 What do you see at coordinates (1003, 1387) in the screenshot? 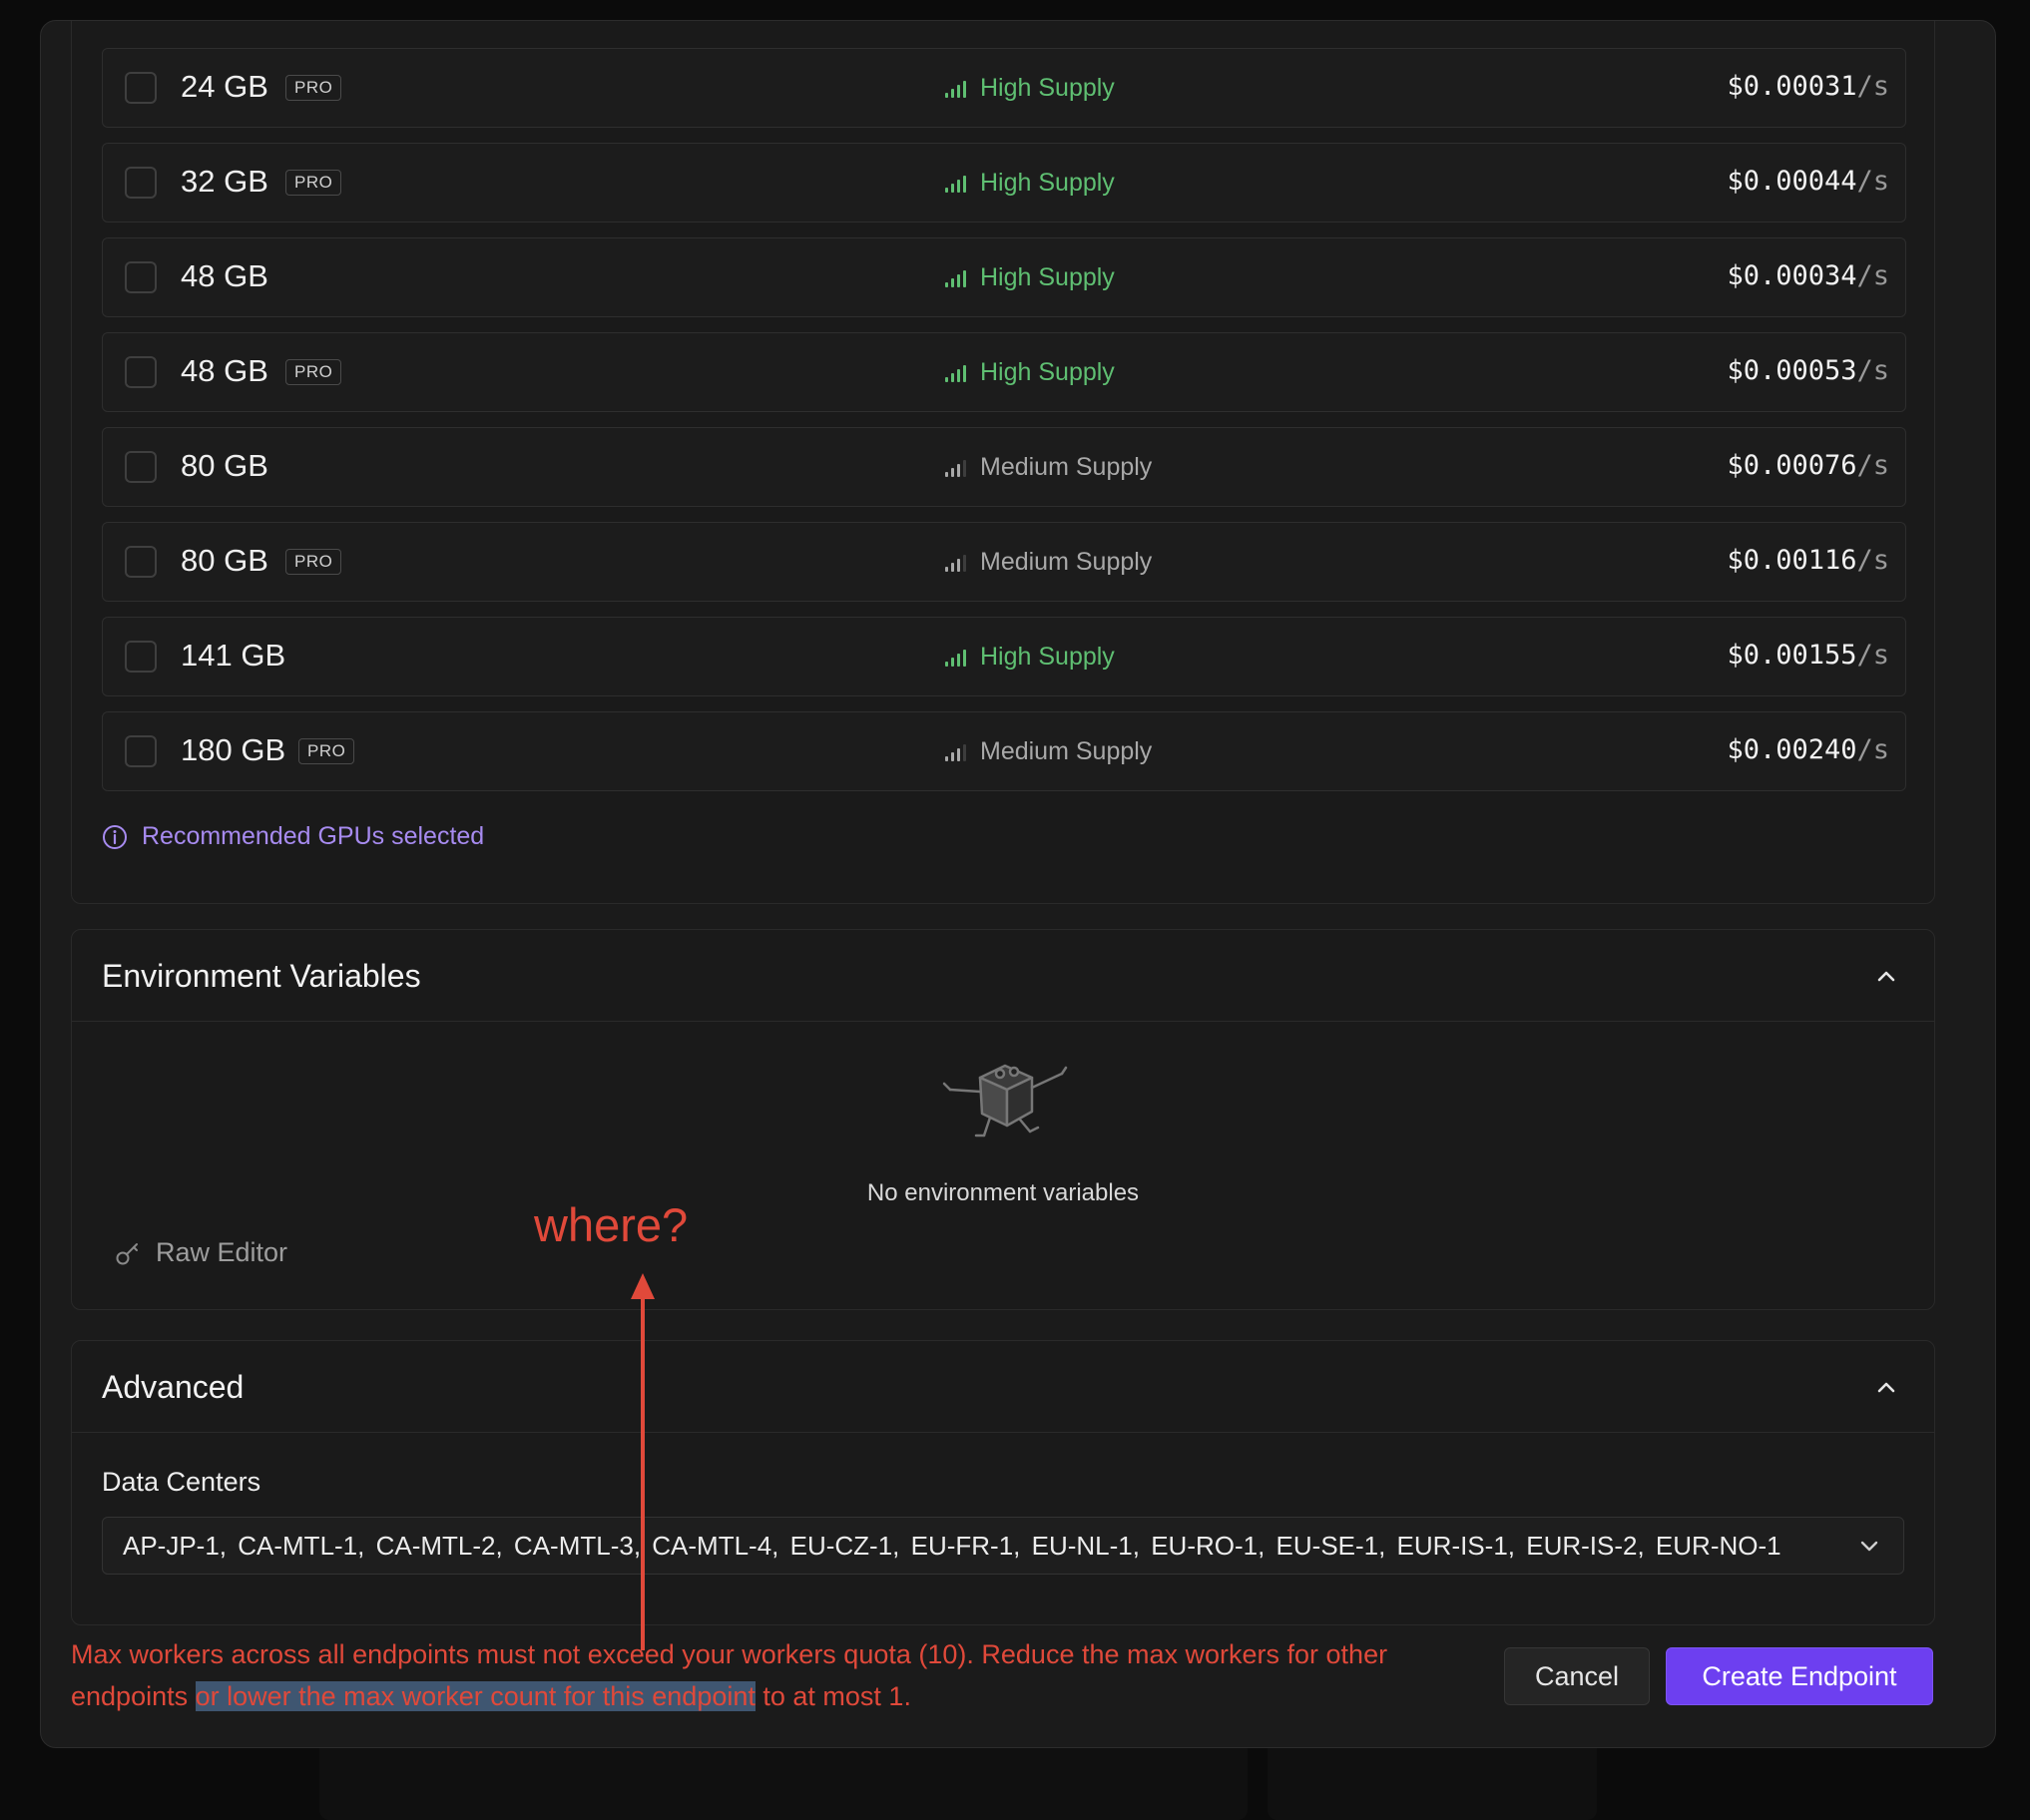
I see `advanced-header: Advanced` at bounding box center [1003, 1387].